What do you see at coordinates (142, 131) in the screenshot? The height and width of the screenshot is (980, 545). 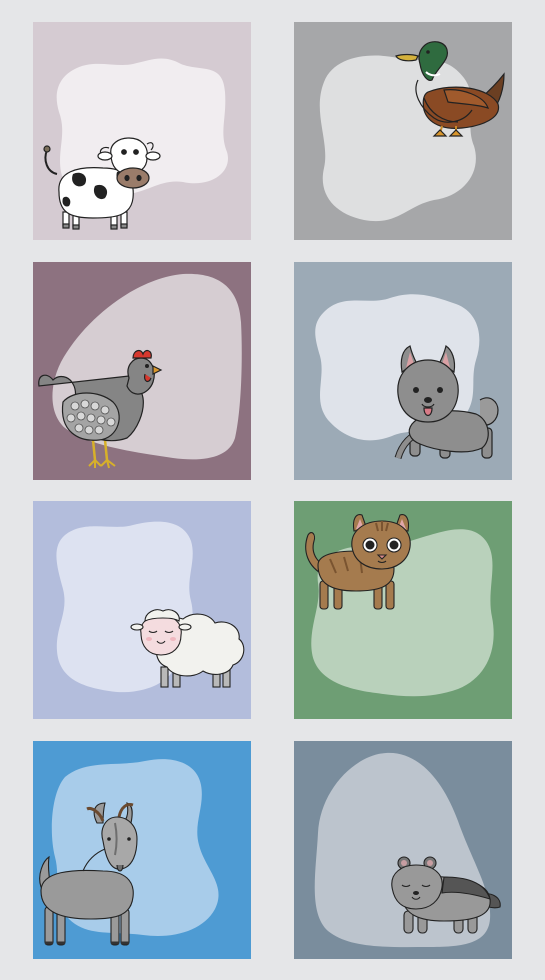 I see `cow-card` at bounding box center [142, 131].